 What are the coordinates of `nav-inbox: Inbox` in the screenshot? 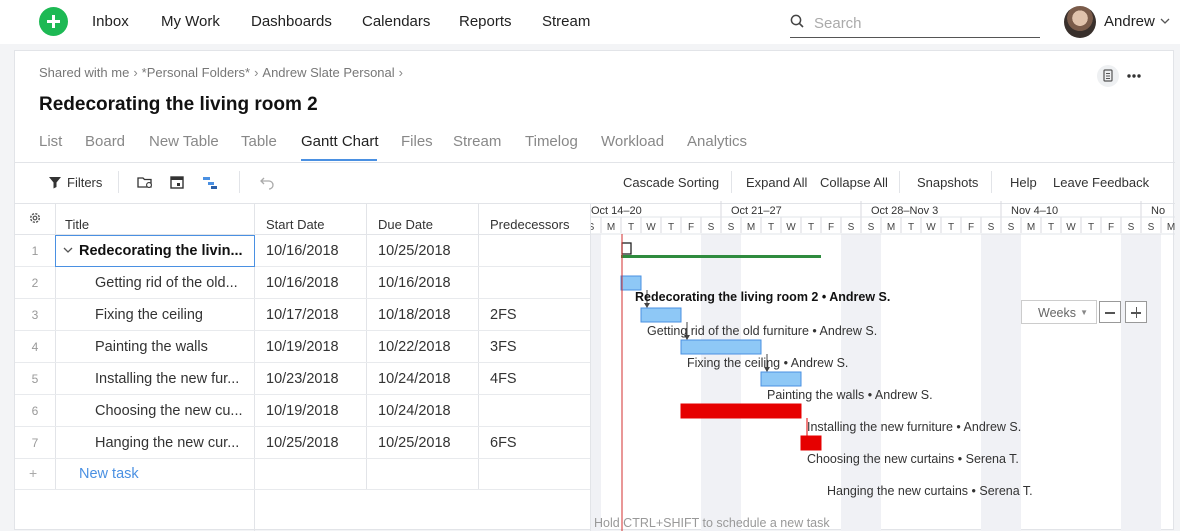 It's located at (110, 21).